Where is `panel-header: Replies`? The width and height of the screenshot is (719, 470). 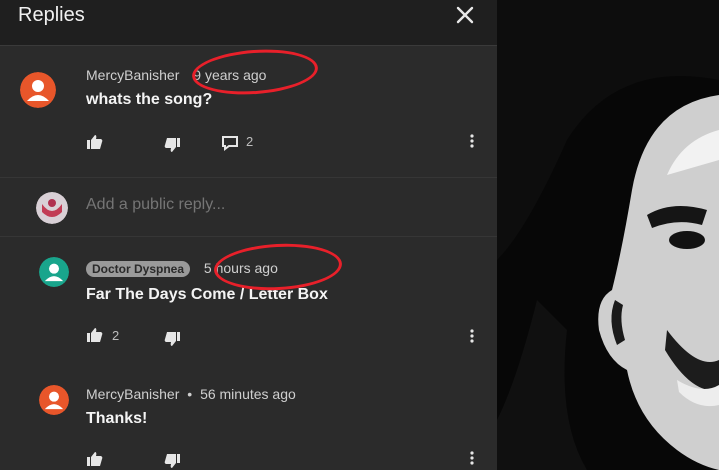 panel-header: Replies is located at coordinates (248, 23).